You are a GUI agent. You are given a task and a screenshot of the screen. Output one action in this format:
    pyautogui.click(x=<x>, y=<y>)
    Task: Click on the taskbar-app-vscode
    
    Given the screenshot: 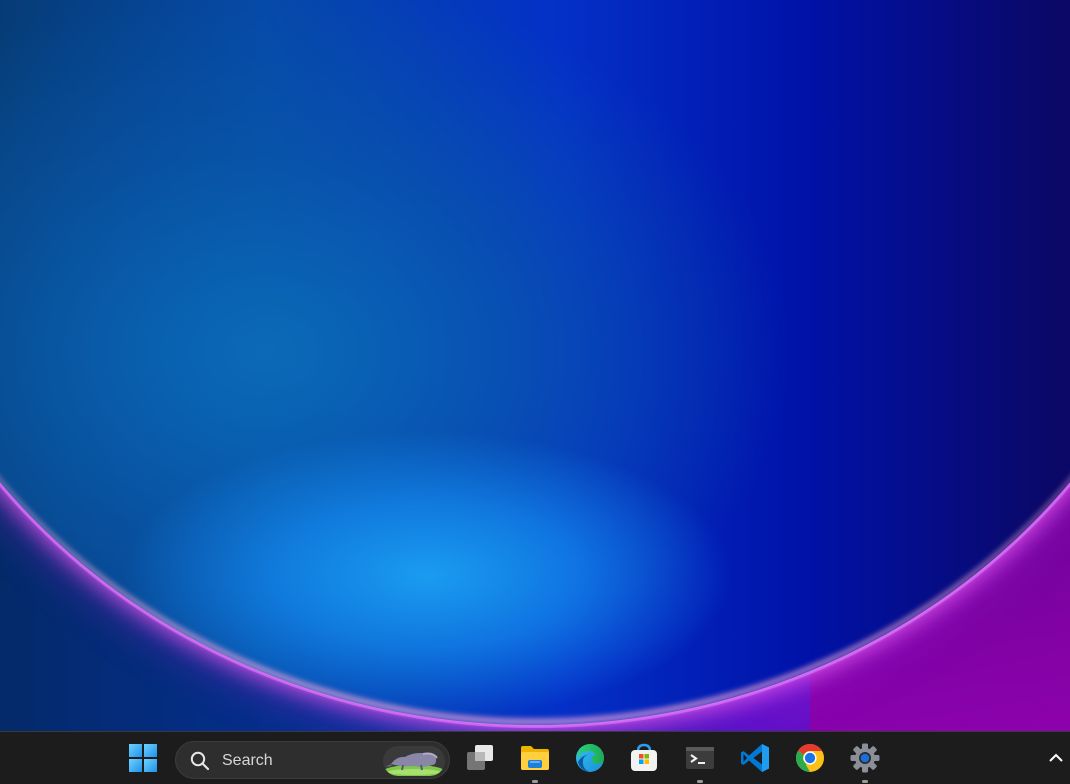 What is the action you would take?
    pyautogui.click(x=755, y=758)
    